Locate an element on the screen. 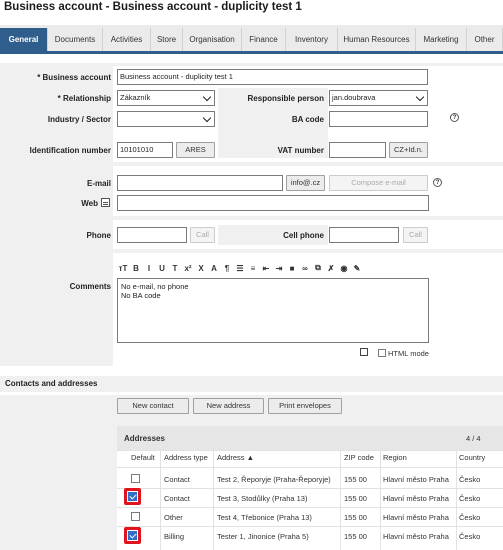 Image resolution: width=503 pixels, height=550 pixels. business-account-input: Business account - duplicity test 1 is located at coordinates (272, 77).